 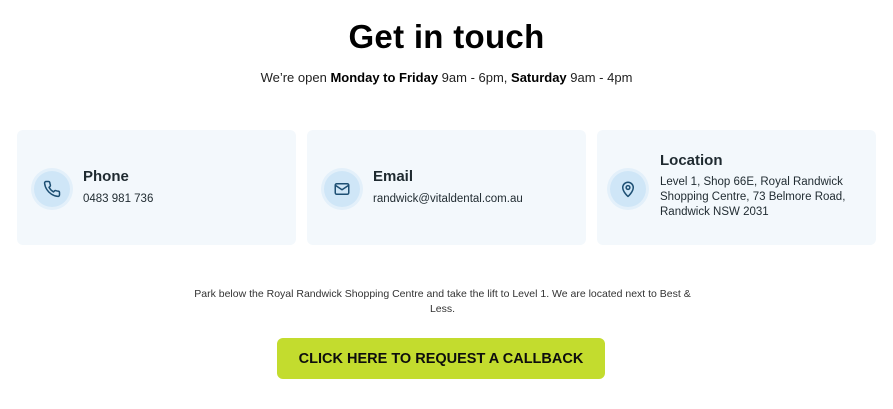 What do you see at coordinates (156, 187) in the screenshot?
I see `phone-card: Phone 0483 981 736` at bounding box center [156, 187].